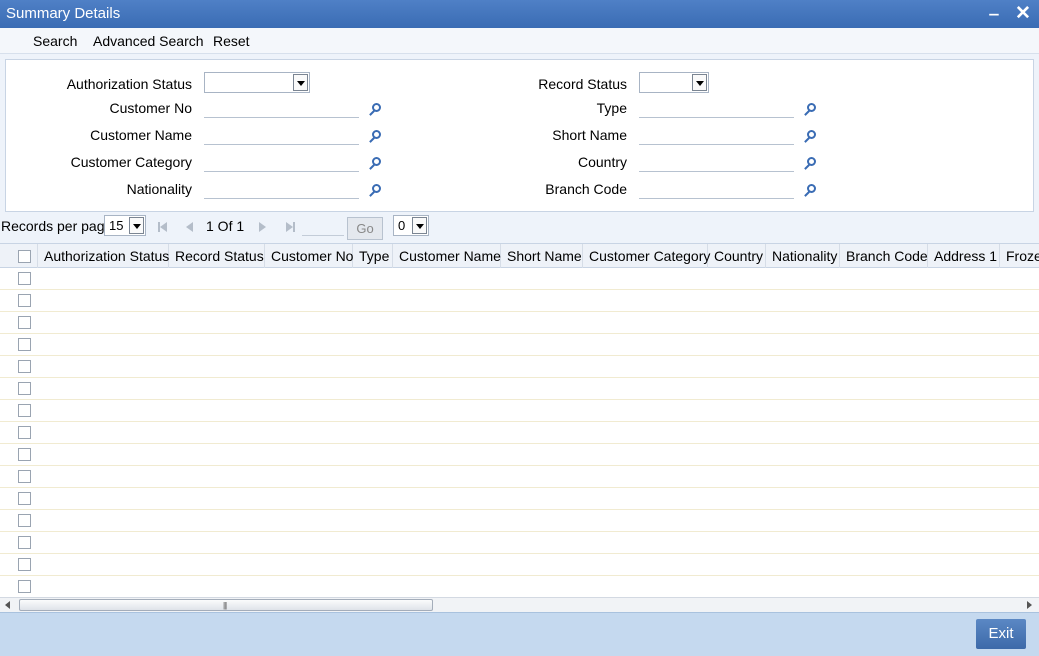 This screenshot has width=1039, height=656. What do you see at coordinates (611, 108) in the screenshot?
I see `type-label: Type` at bounding box center [611, 108].